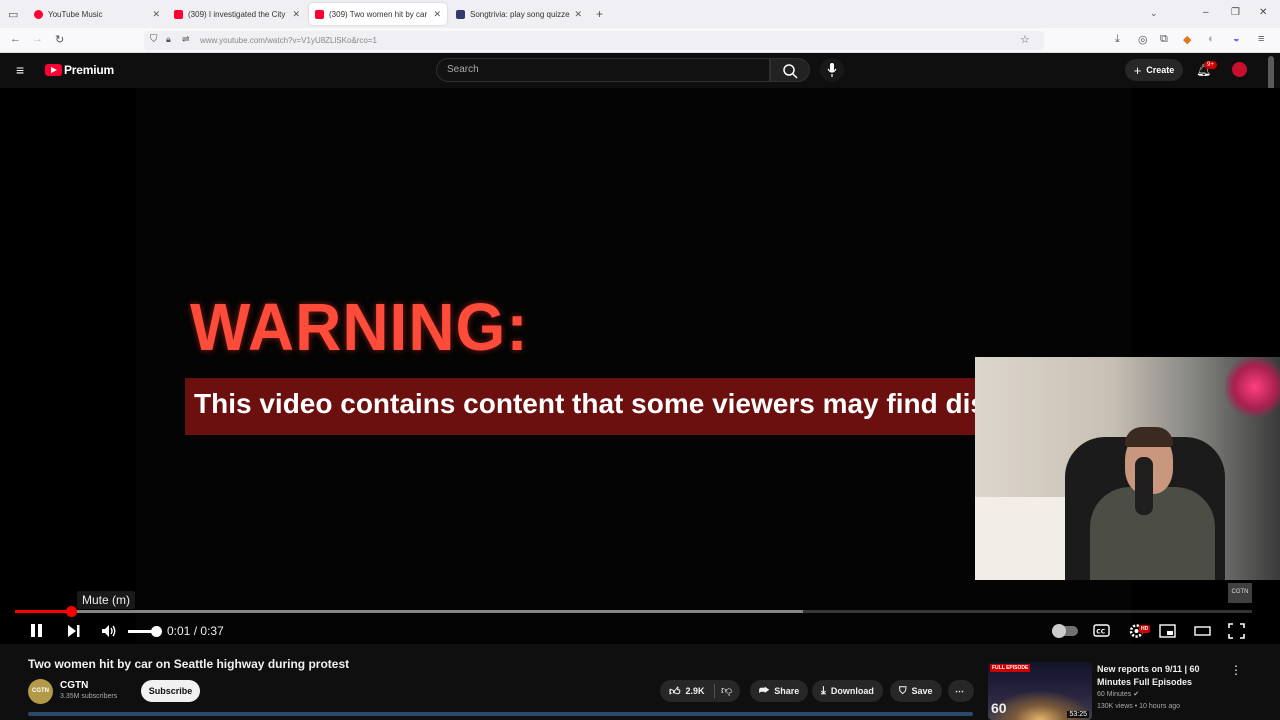 The image size is (1280, 720). What do you see at coordinates (1239, 69) in the screenshot?
I see `user-avatar` at bounding box center [1239, 69].